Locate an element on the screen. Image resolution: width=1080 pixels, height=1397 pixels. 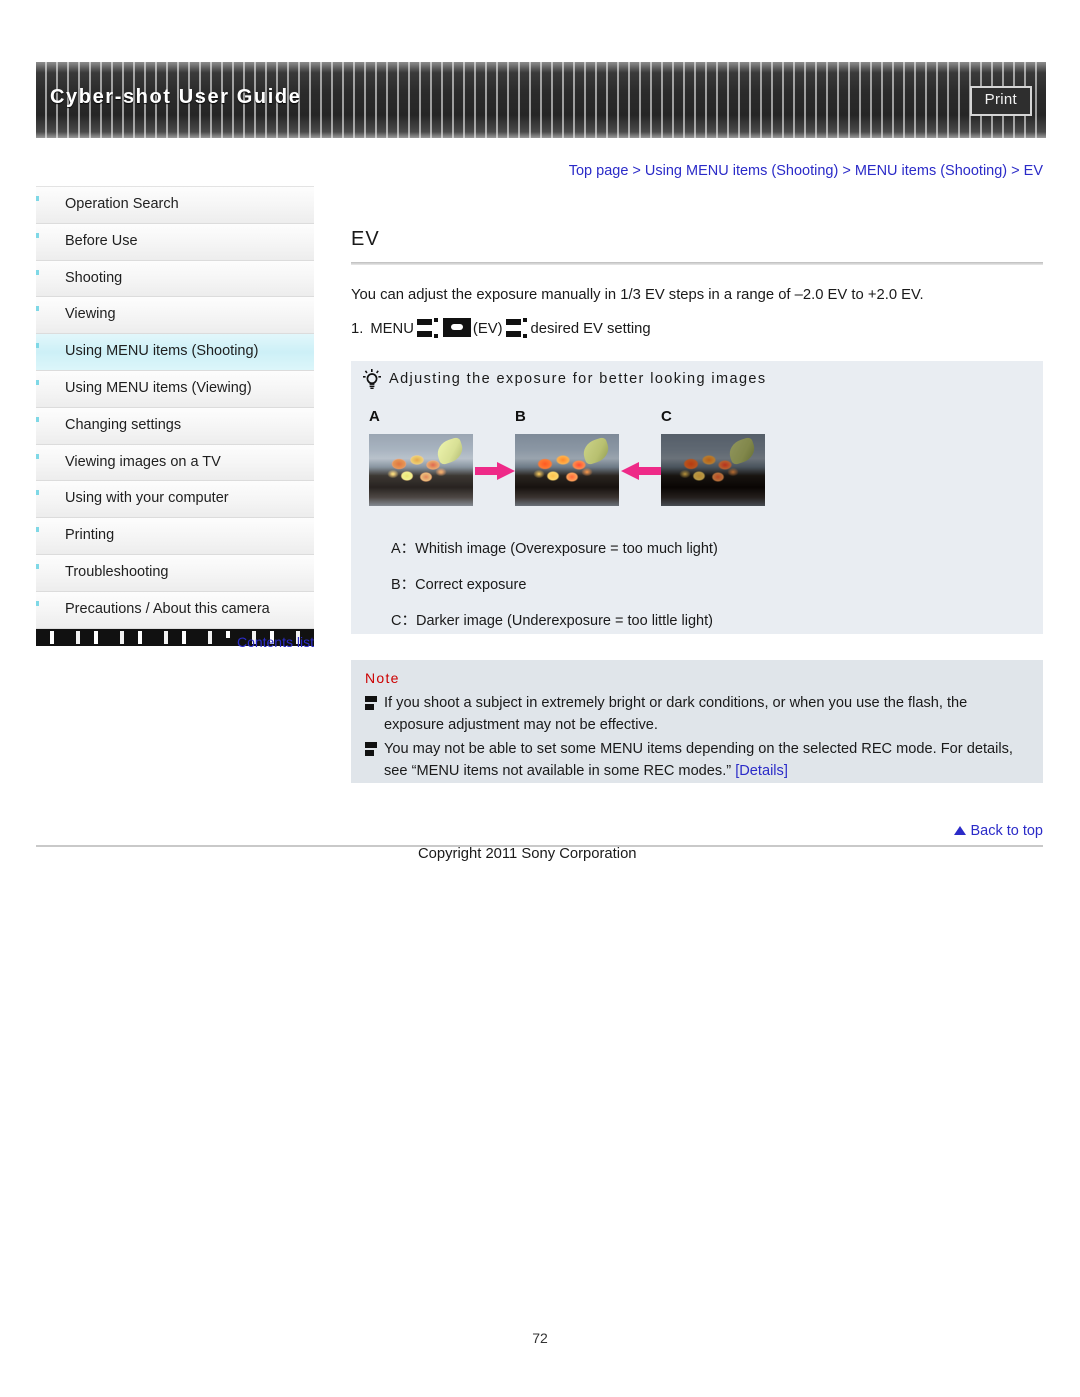
exposure-figure-group: A B C is located at coordinates (573, 461).